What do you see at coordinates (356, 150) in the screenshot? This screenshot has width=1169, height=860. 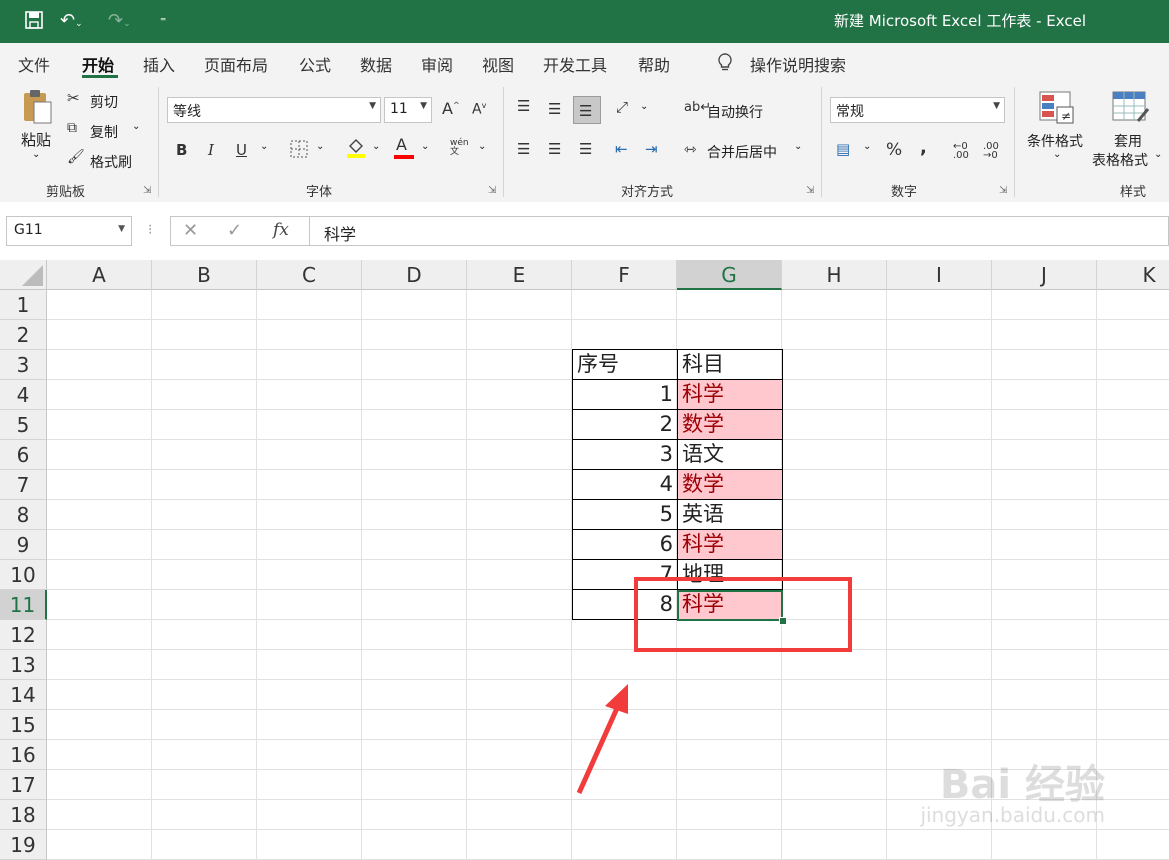 I see `fill-color-icon` at bounding box center [356, 150].